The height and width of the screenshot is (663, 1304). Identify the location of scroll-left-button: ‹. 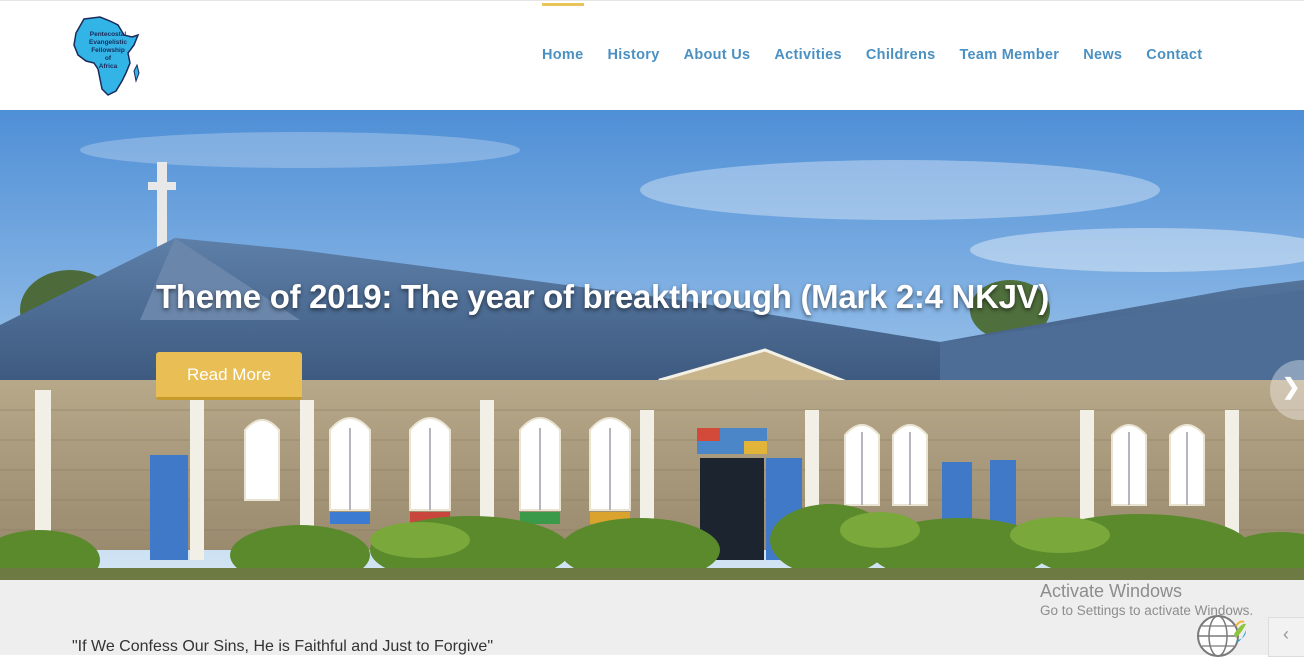
(1286, 637).